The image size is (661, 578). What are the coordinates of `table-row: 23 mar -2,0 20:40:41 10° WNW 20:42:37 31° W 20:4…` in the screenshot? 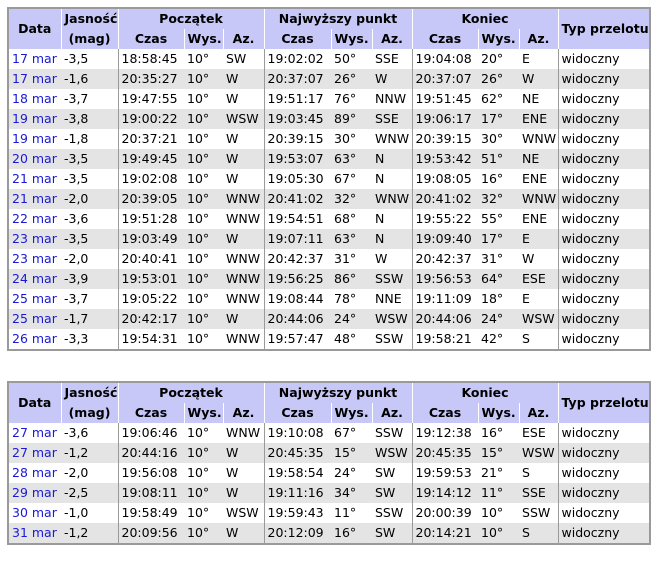 It's located at (329, 259).